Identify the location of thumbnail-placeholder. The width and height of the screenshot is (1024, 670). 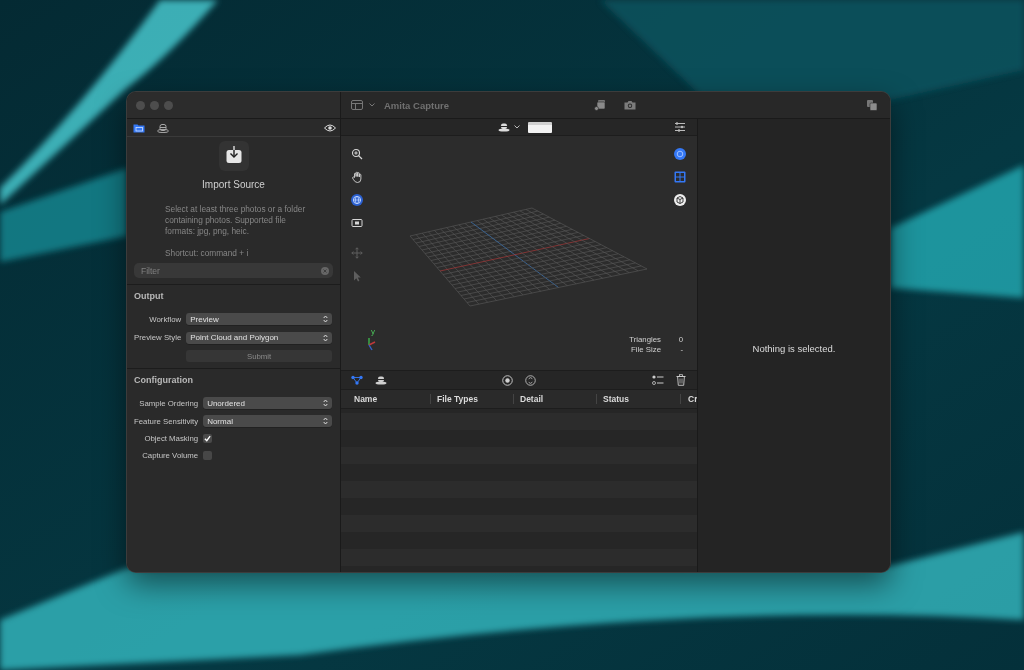
(540, 127).